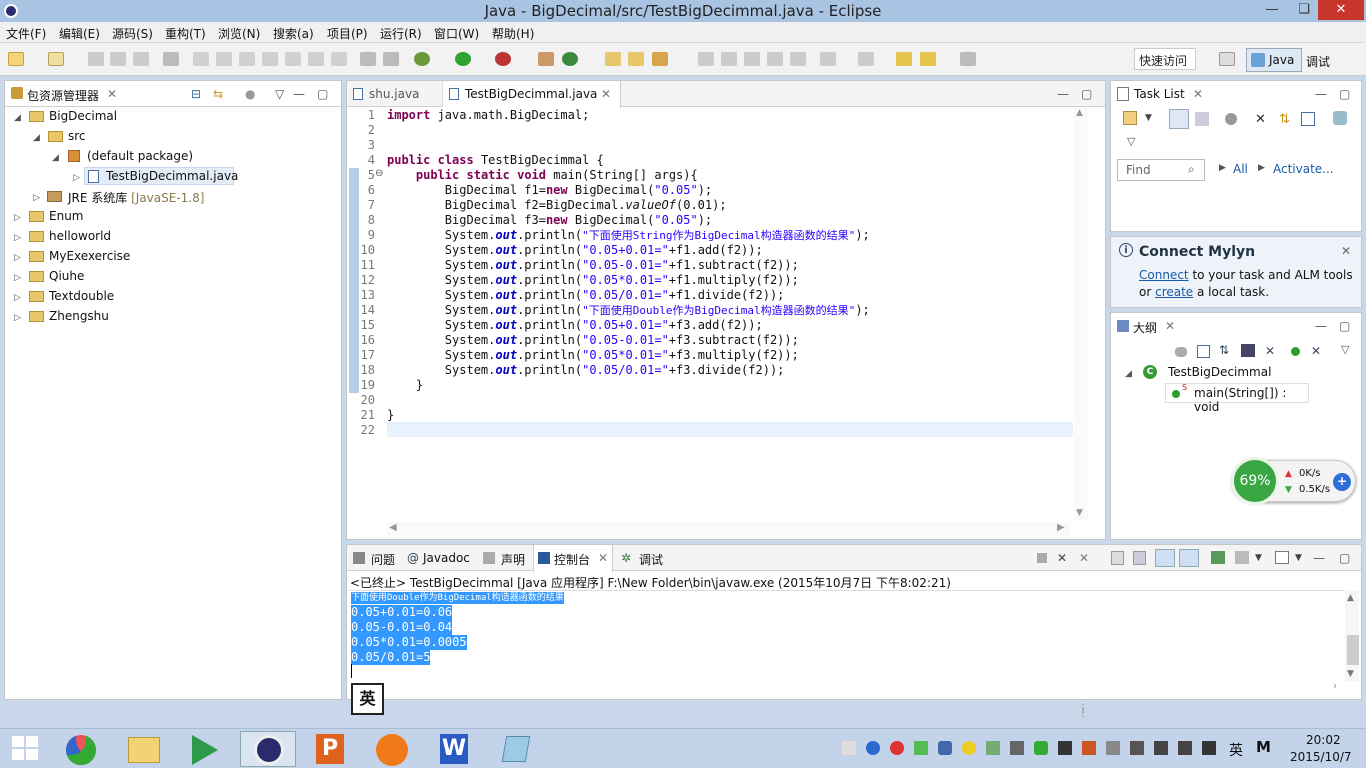 This screenshot has width=1366, height=768. Describe the element at coordinates (1318, 61) in the screenshot. I see `debug-perspective-button: 调试` at that location.